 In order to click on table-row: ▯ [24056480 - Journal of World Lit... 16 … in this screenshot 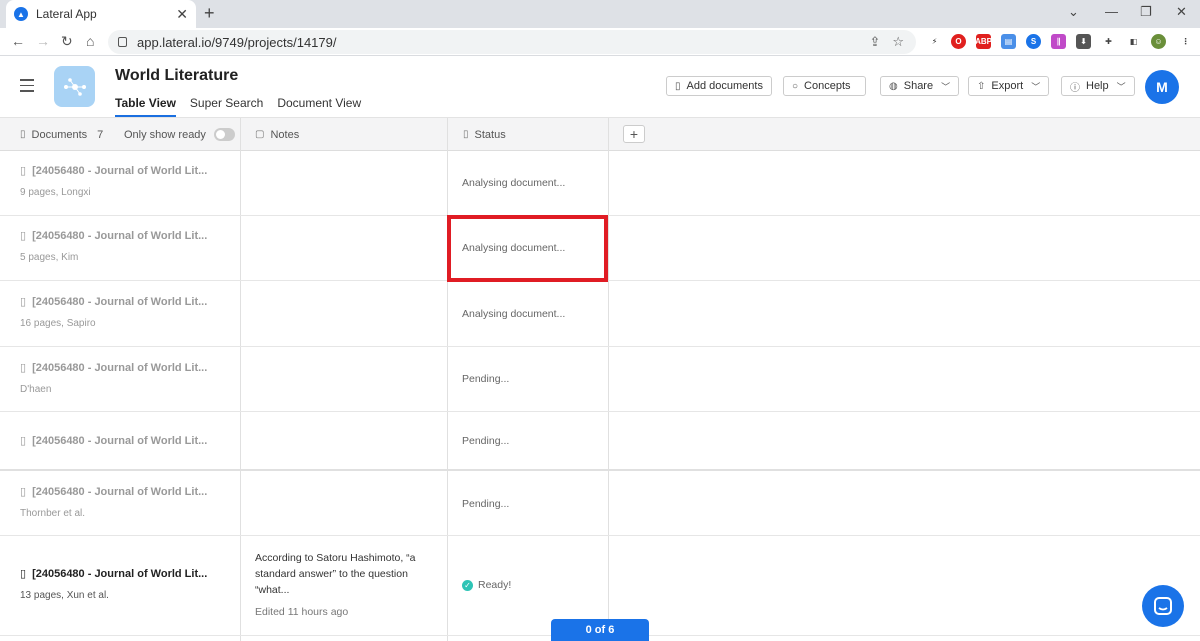, I will do `click(600, 314)`.